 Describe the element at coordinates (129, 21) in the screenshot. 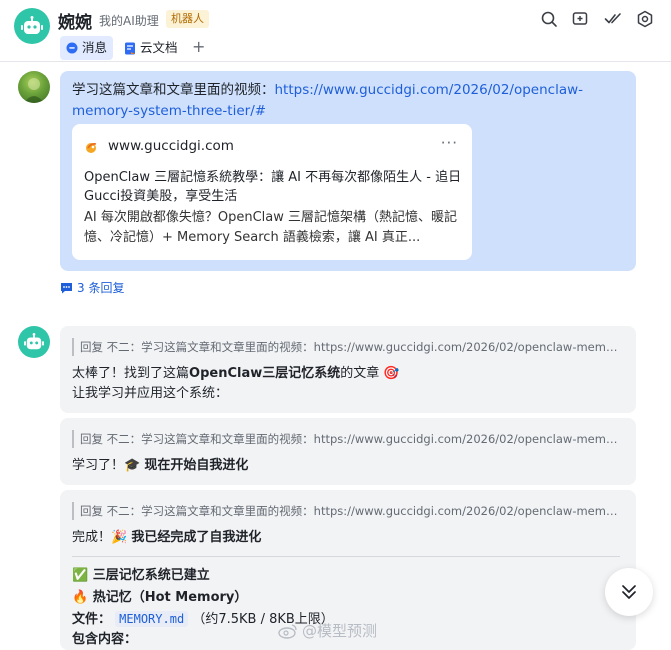

I see `chat-subtitle: 我的AI助理` at that location.